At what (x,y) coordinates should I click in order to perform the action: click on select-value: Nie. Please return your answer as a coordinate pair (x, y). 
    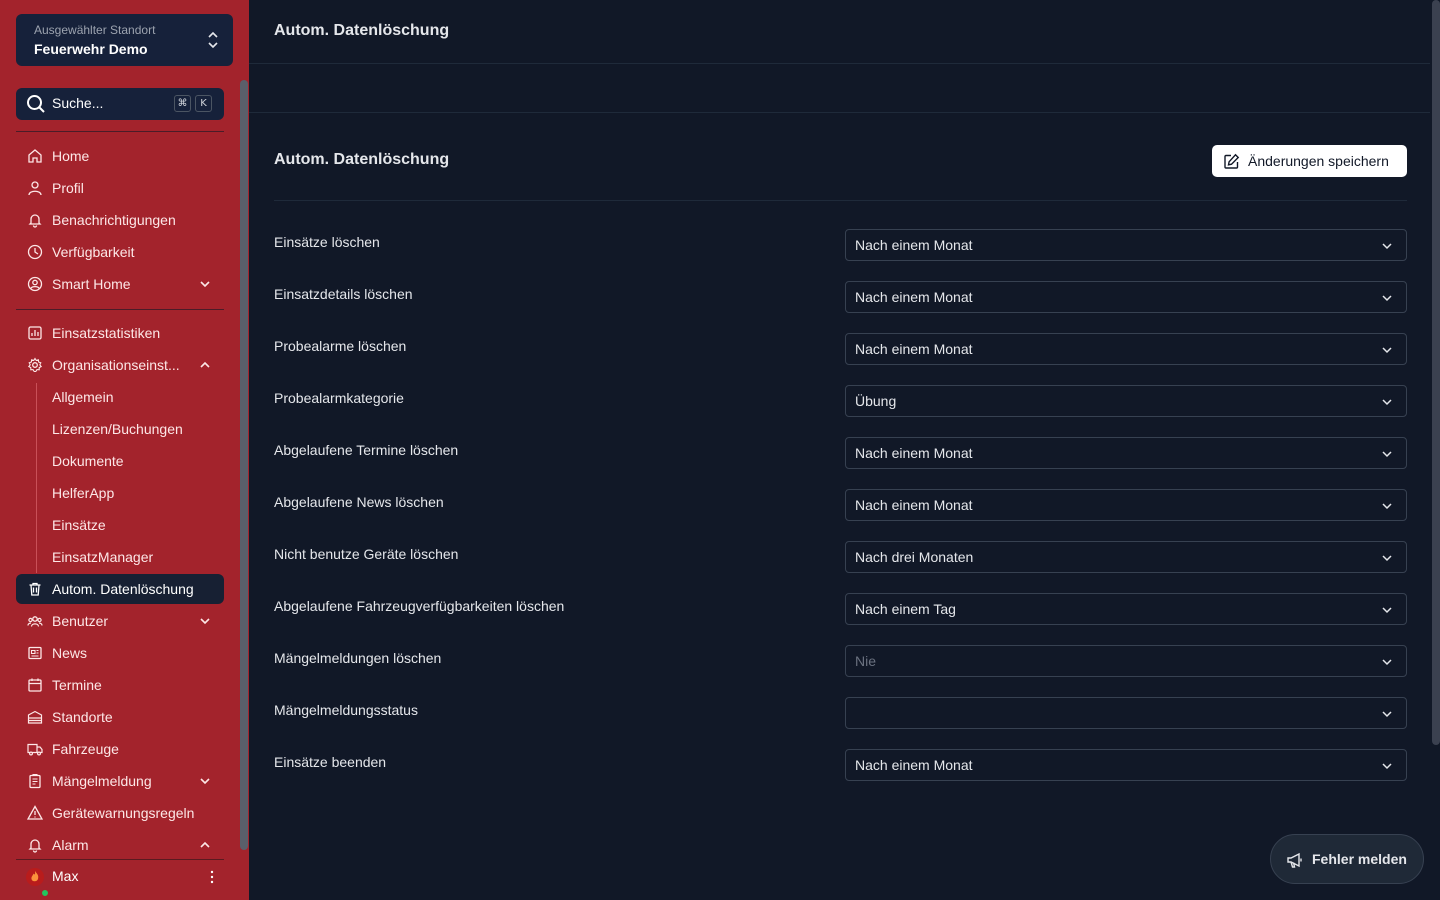
    Looking at the image, I should click on (866, 661).